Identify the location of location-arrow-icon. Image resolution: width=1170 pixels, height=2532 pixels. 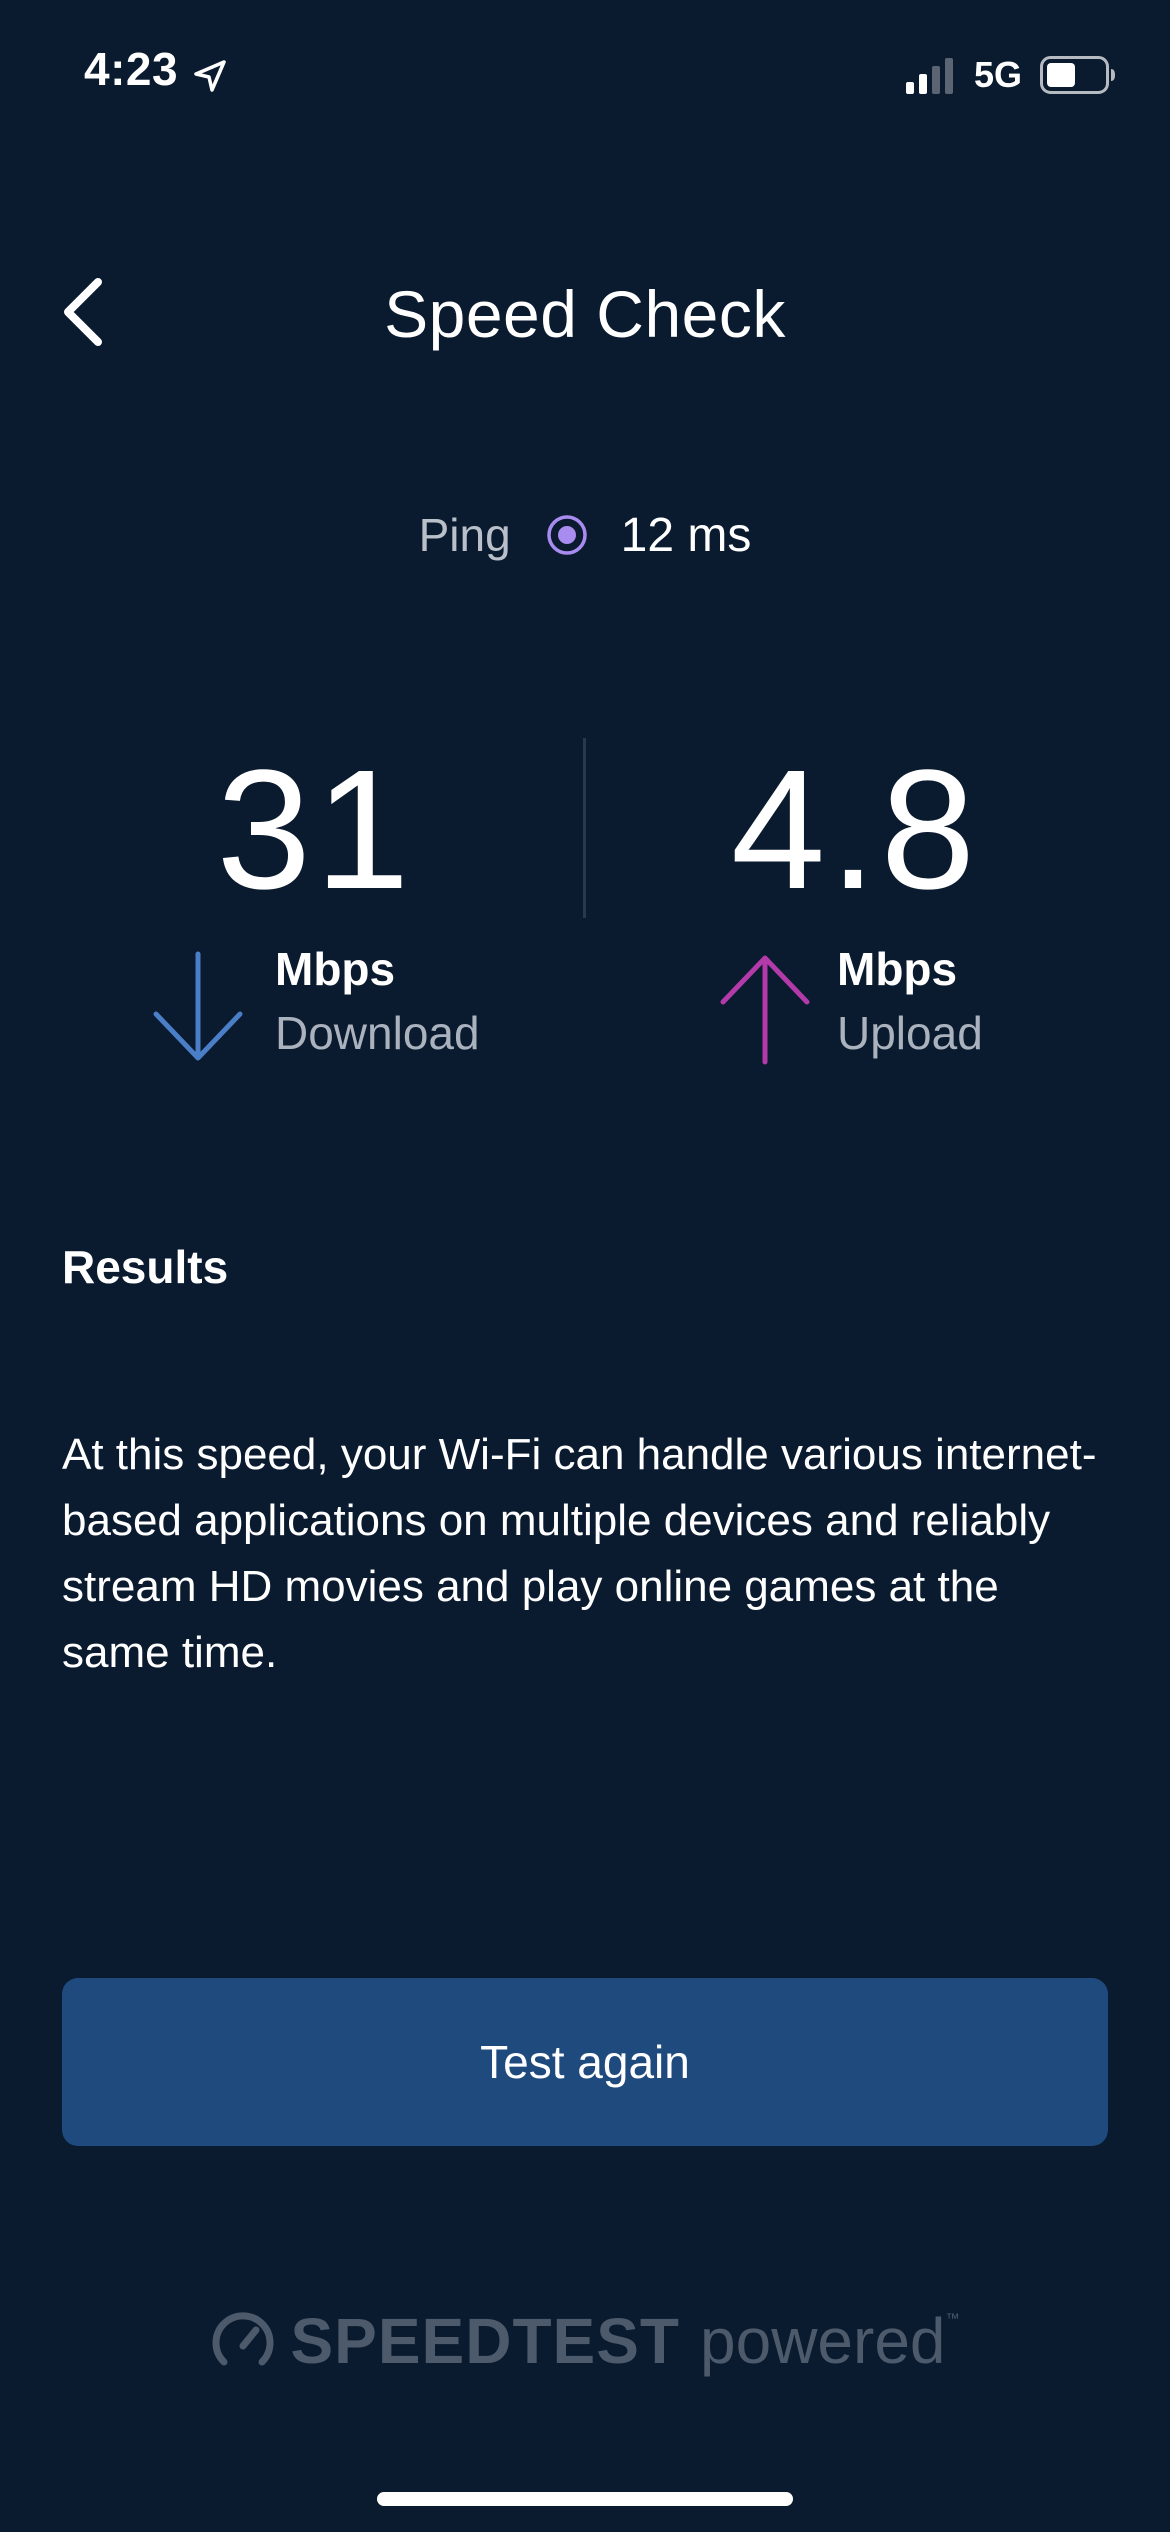
(210, 76).